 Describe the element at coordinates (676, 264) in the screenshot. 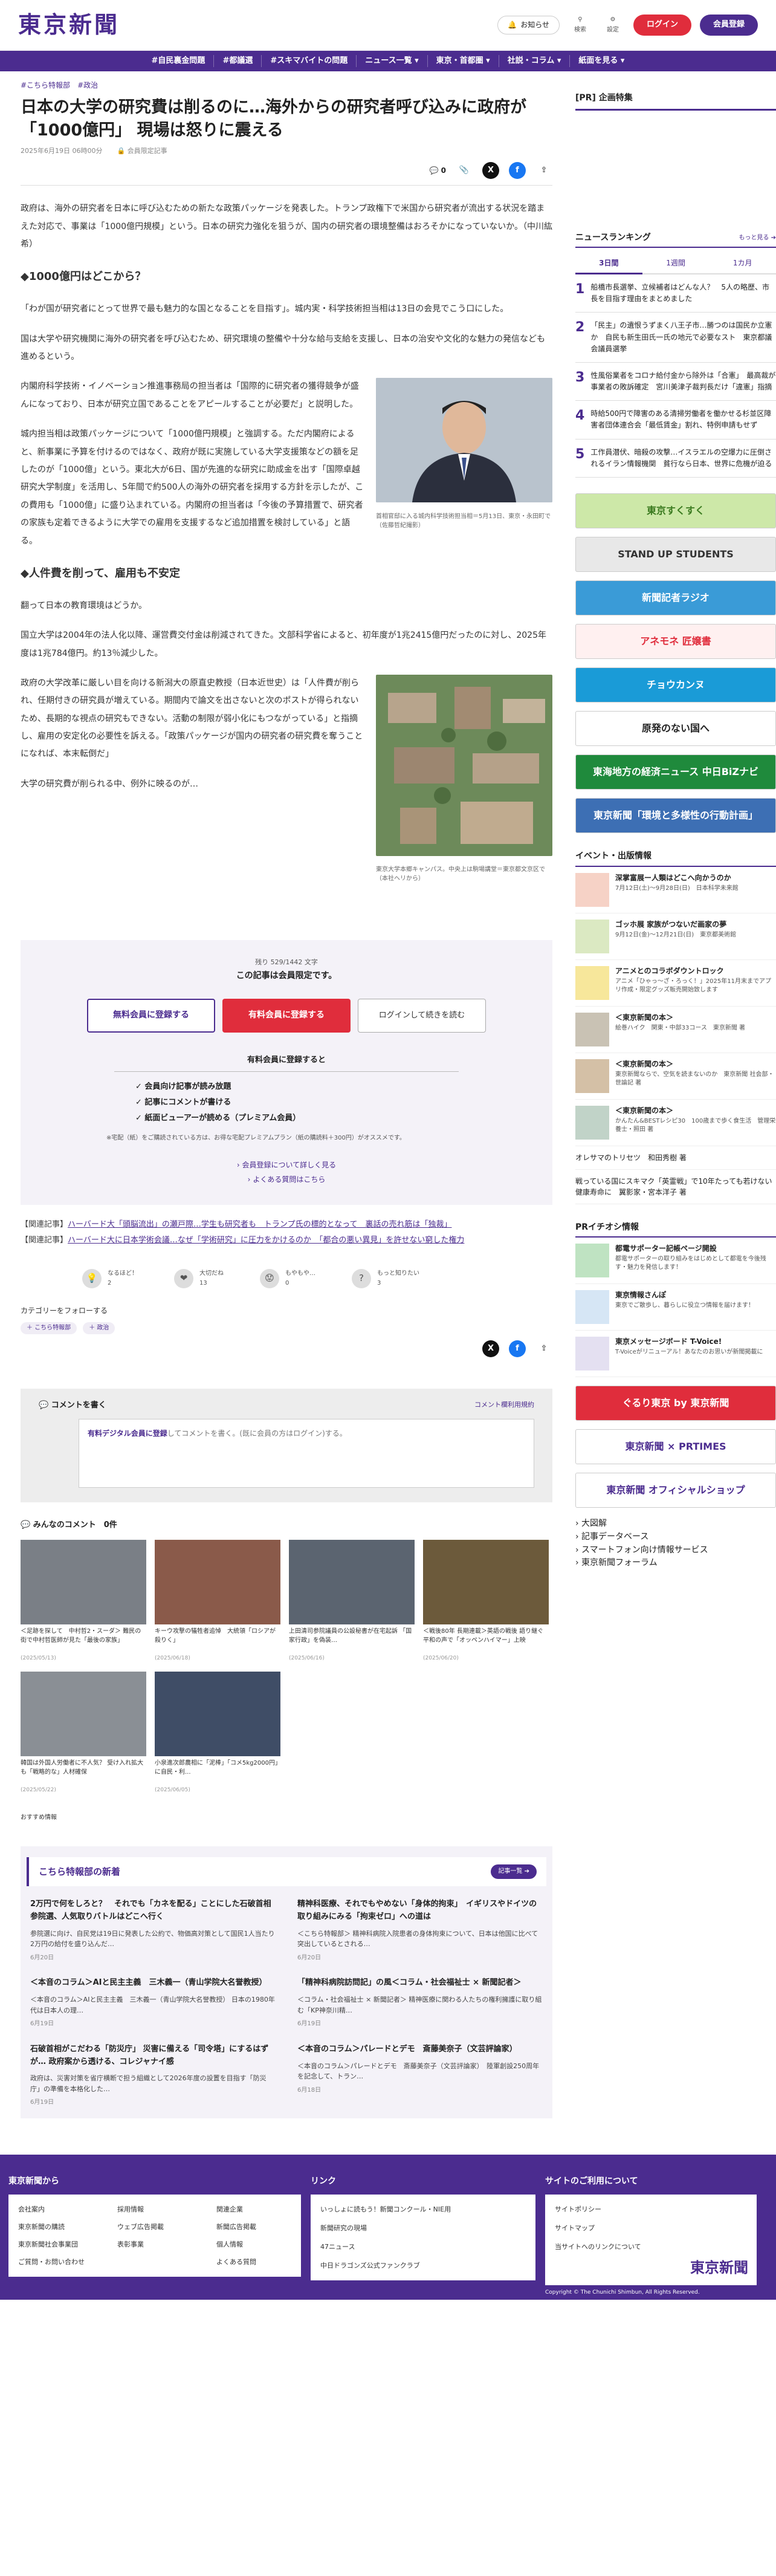

I see `tab-1week: 1週間` at that location.